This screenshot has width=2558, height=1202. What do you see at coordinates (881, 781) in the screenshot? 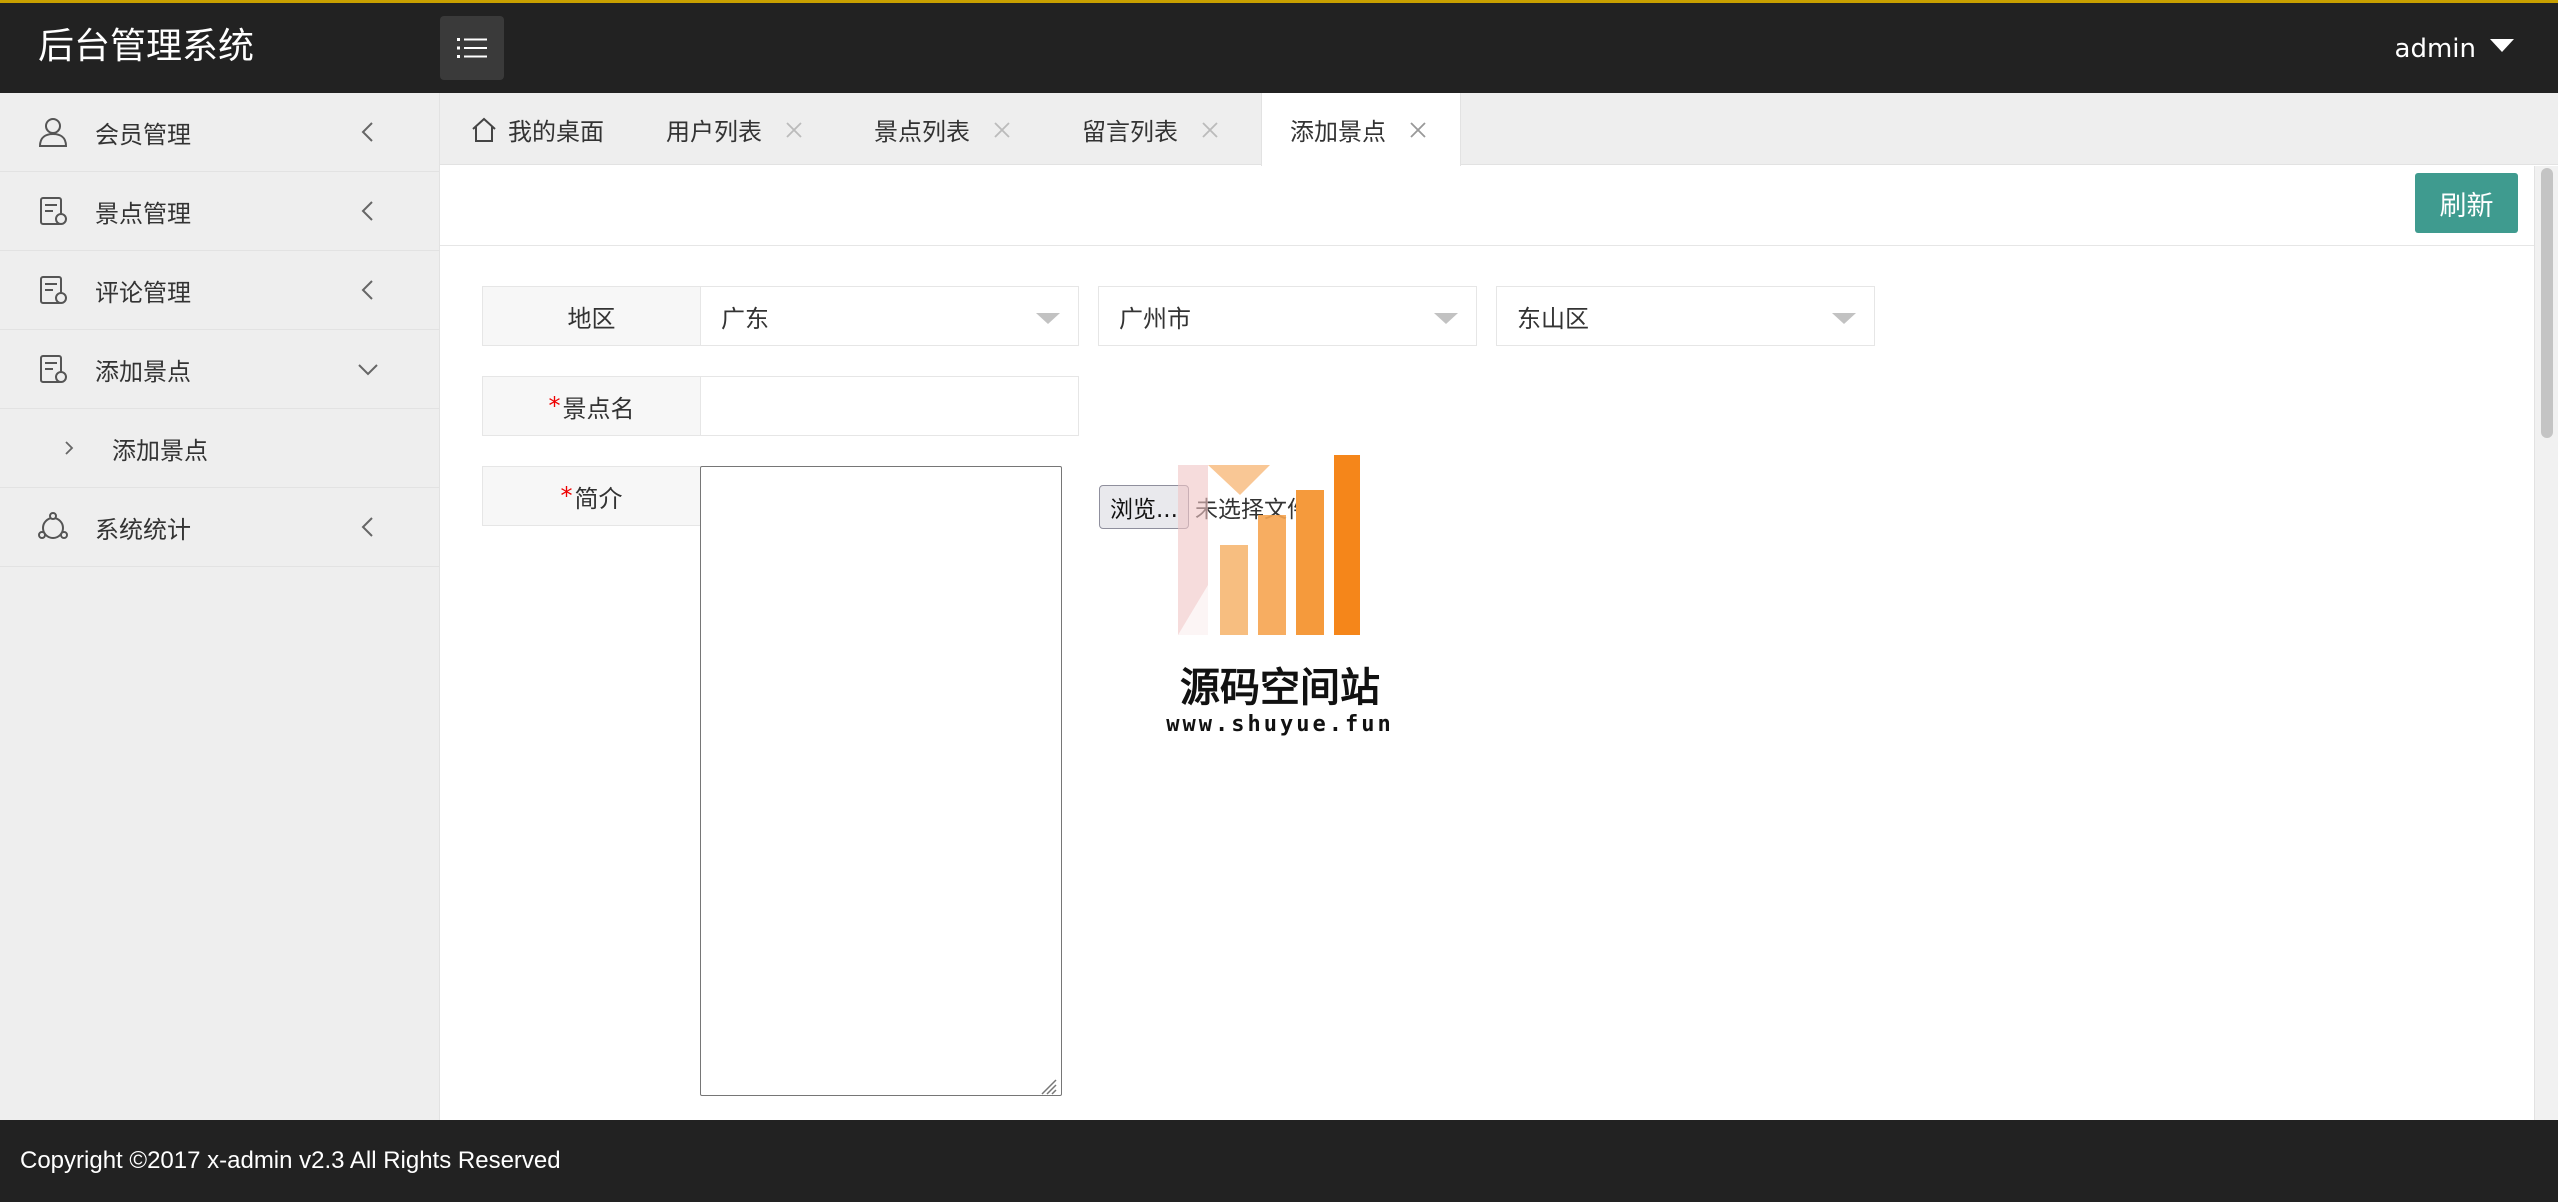
I see `intro-textarea` at bounding box center [881, 781].